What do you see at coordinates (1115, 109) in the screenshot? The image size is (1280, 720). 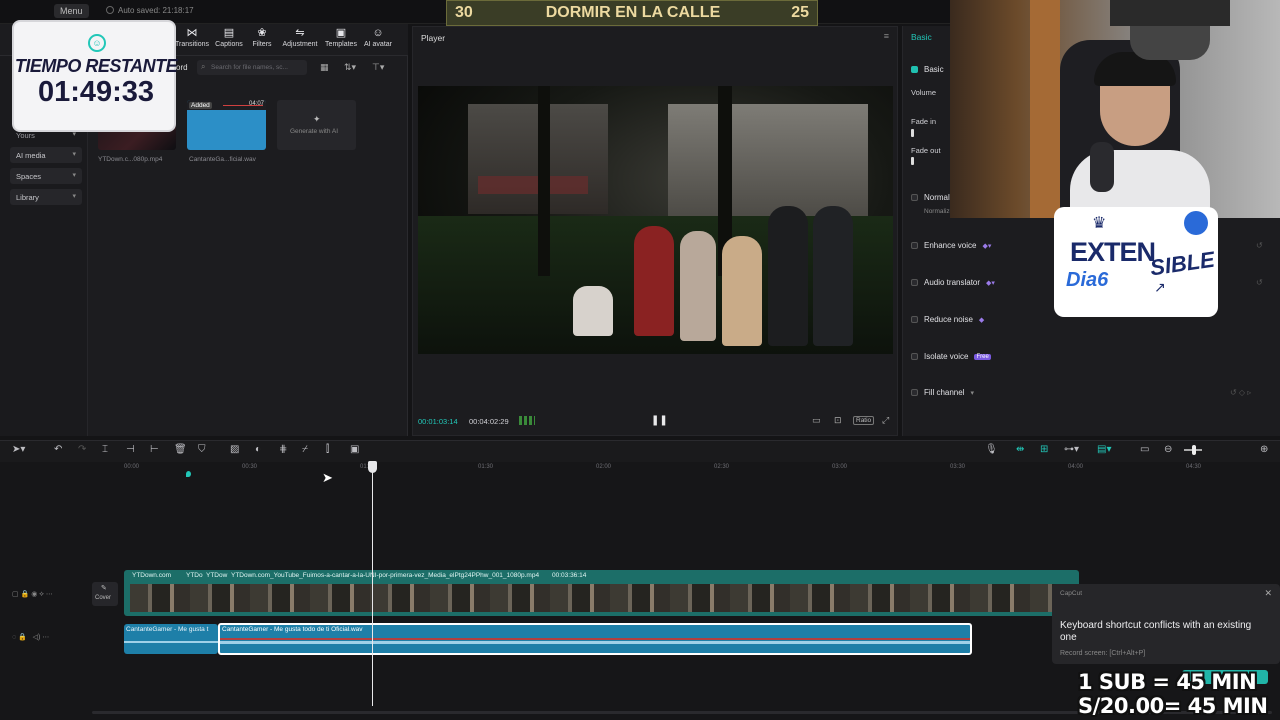 I see `webcam-feed` at bounding box center [1115, 109].